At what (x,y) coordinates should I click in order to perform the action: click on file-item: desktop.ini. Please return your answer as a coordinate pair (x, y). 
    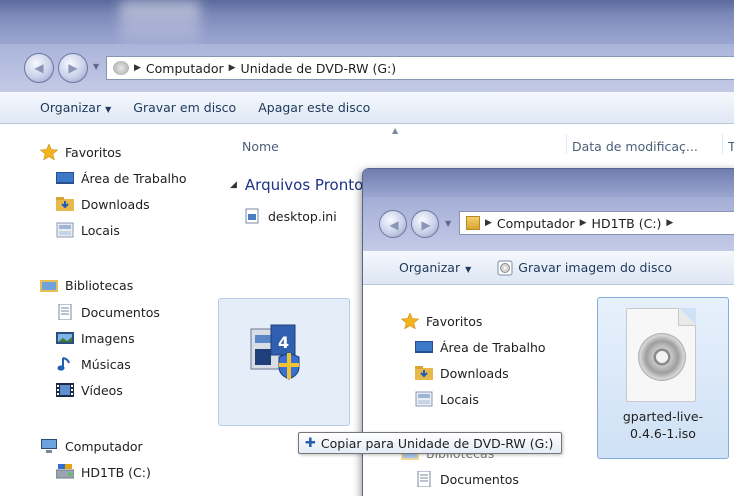
    Looking at the image, I should click on (290, 216).